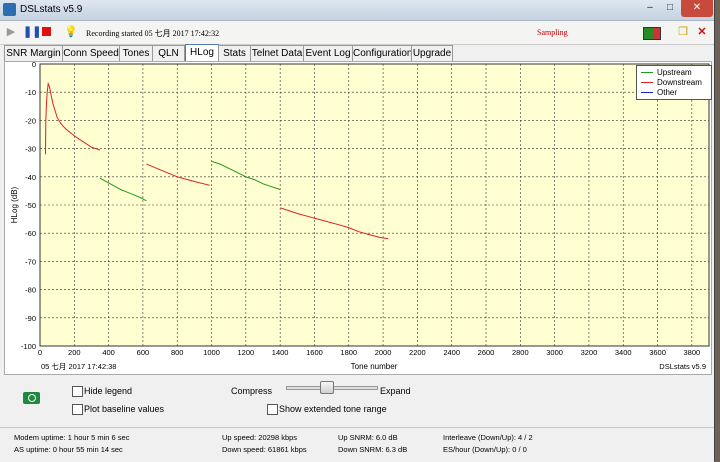  Describe the element at coordinates (14, 204) in the screenshot. I see `y-axis-label: HLog (dB)` at that location.